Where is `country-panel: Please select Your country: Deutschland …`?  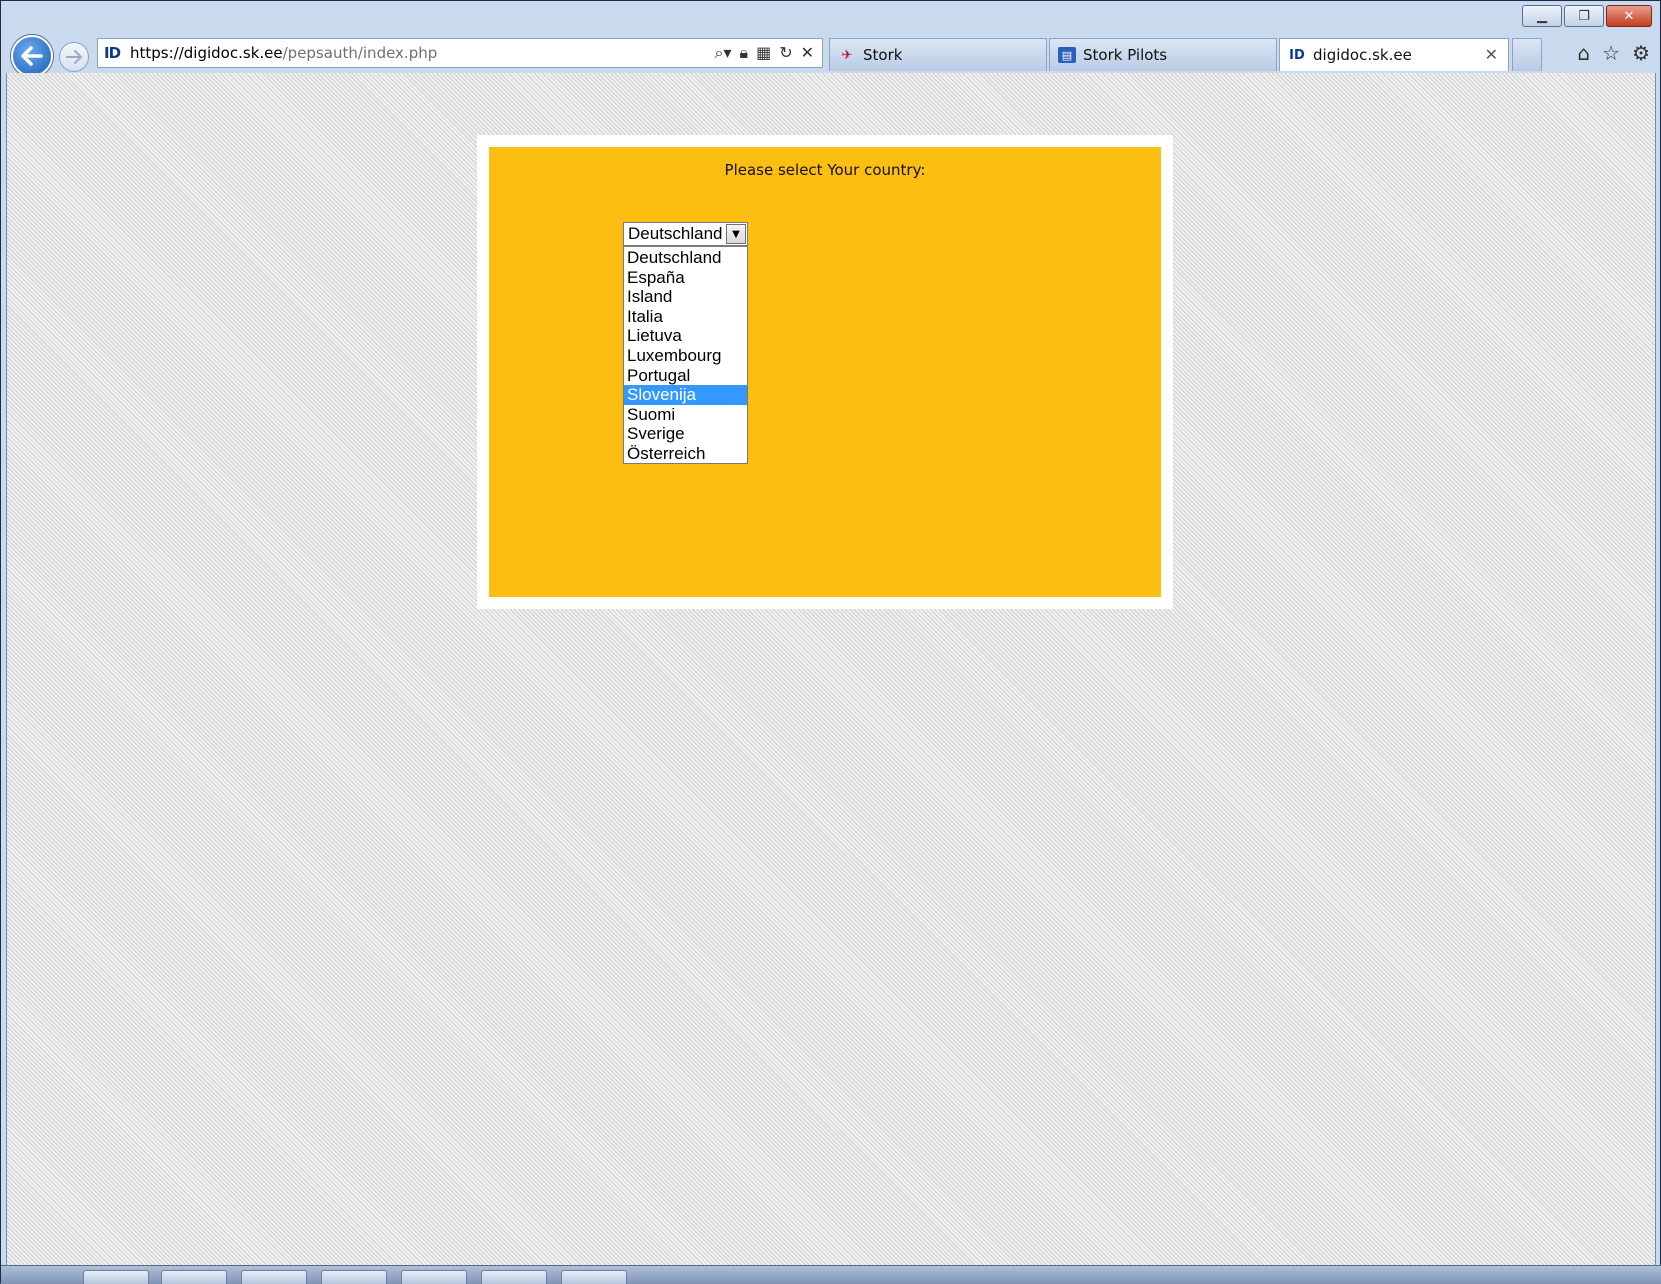
country-panel: Please select Your country: Deutschland … is located at coordinates (825, 372).